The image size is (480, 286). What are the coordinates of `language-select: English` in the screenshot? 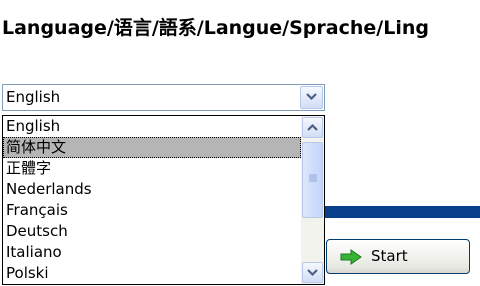 It's located at (163, 97).